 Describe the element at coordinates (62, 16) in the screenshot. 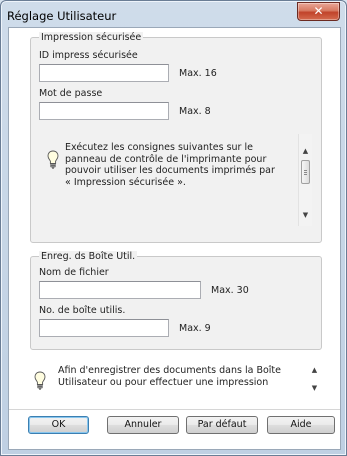

I see `window-title: Réglage Utilisateur` at that location.